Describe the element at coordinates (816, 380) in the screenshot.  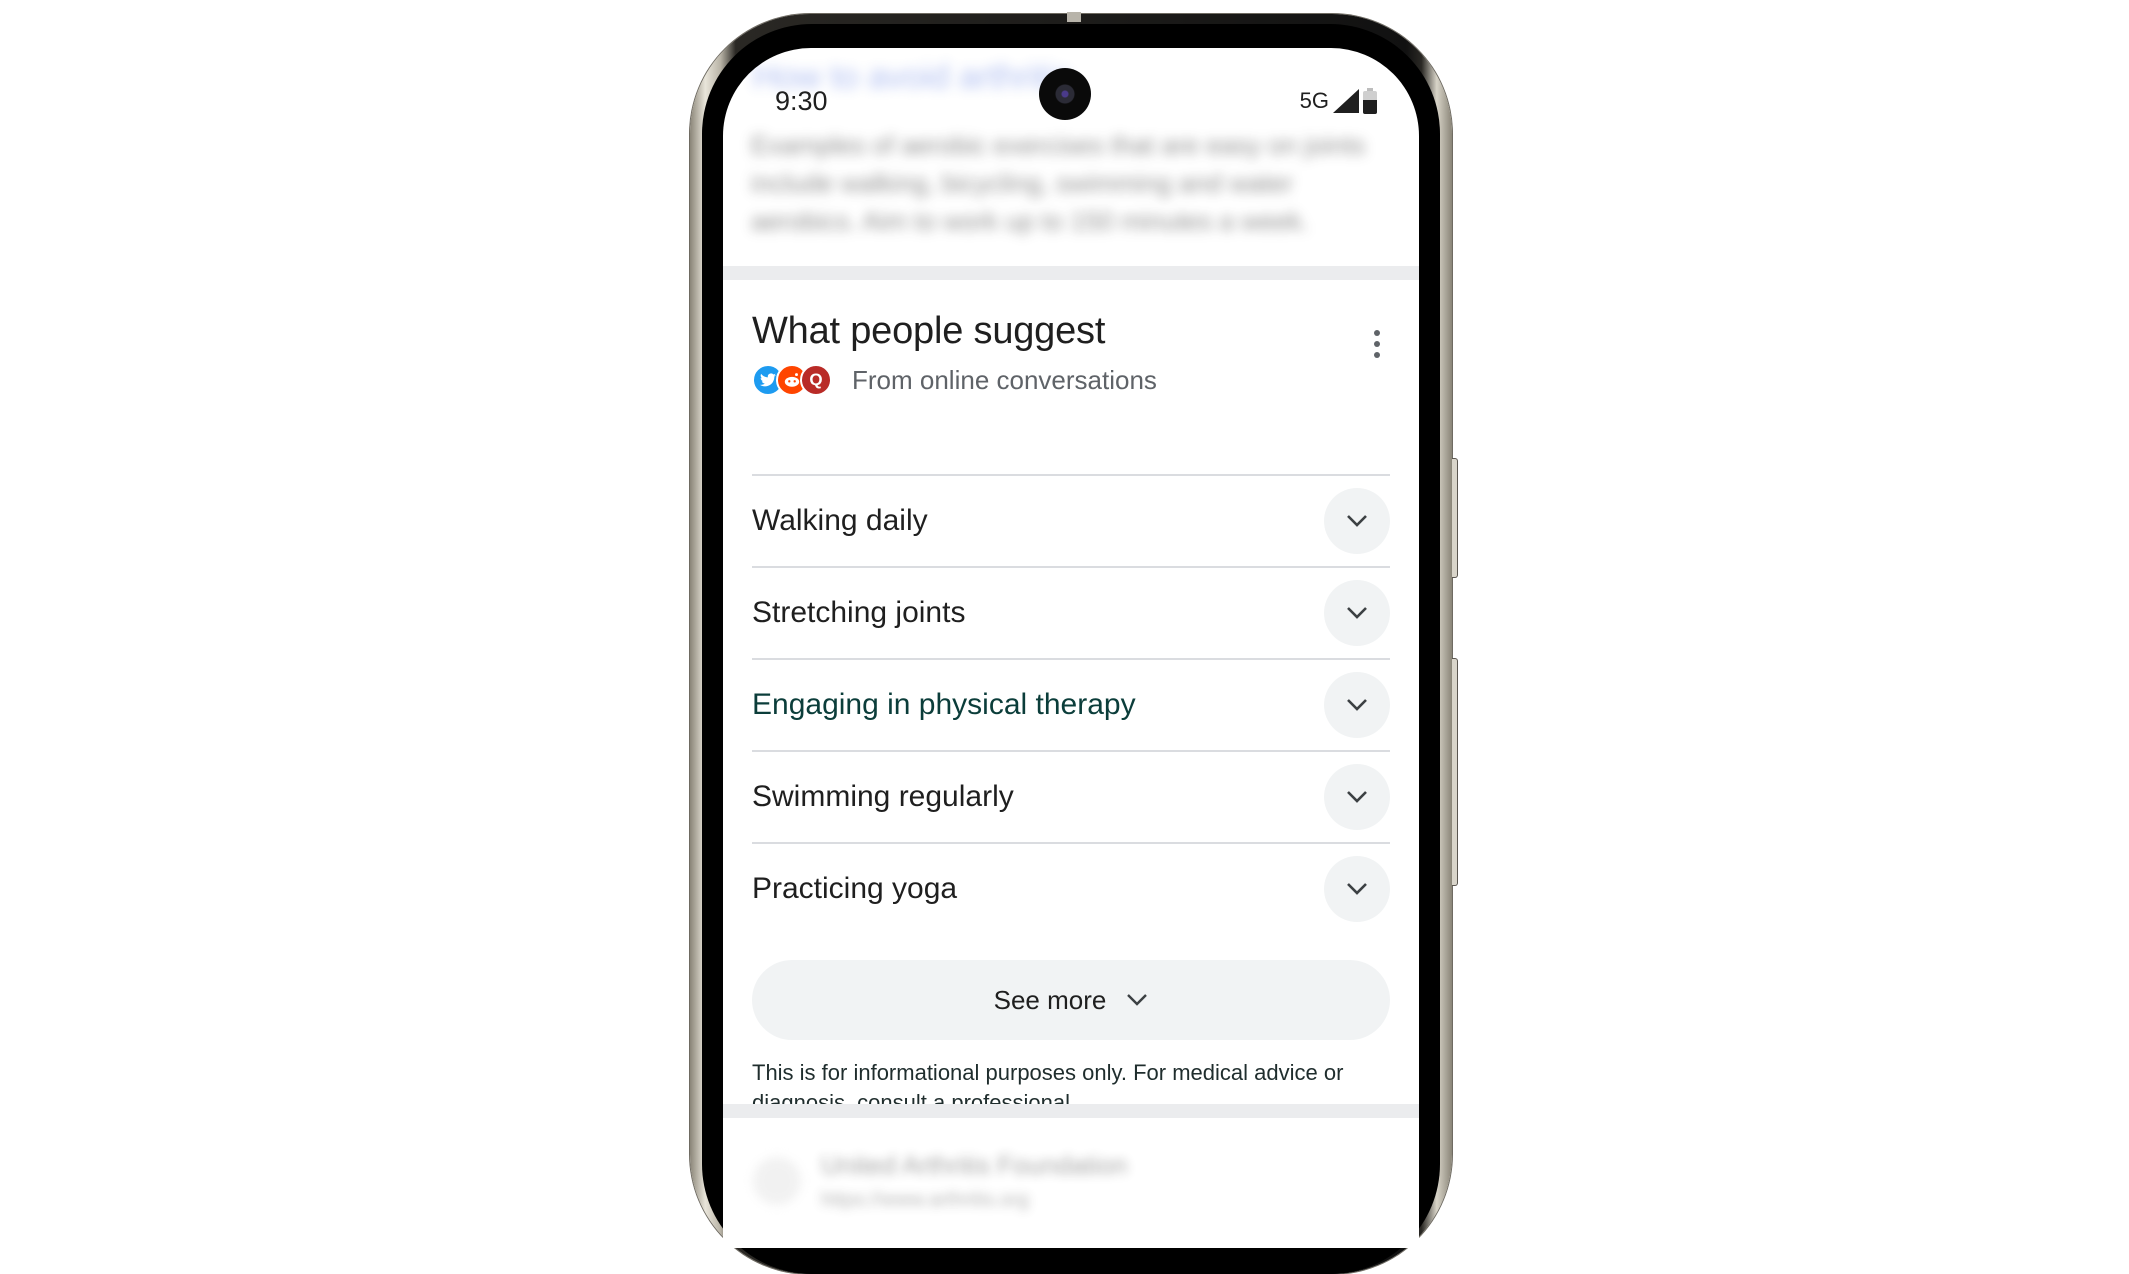
I see `quora-icon: Q` at that location.